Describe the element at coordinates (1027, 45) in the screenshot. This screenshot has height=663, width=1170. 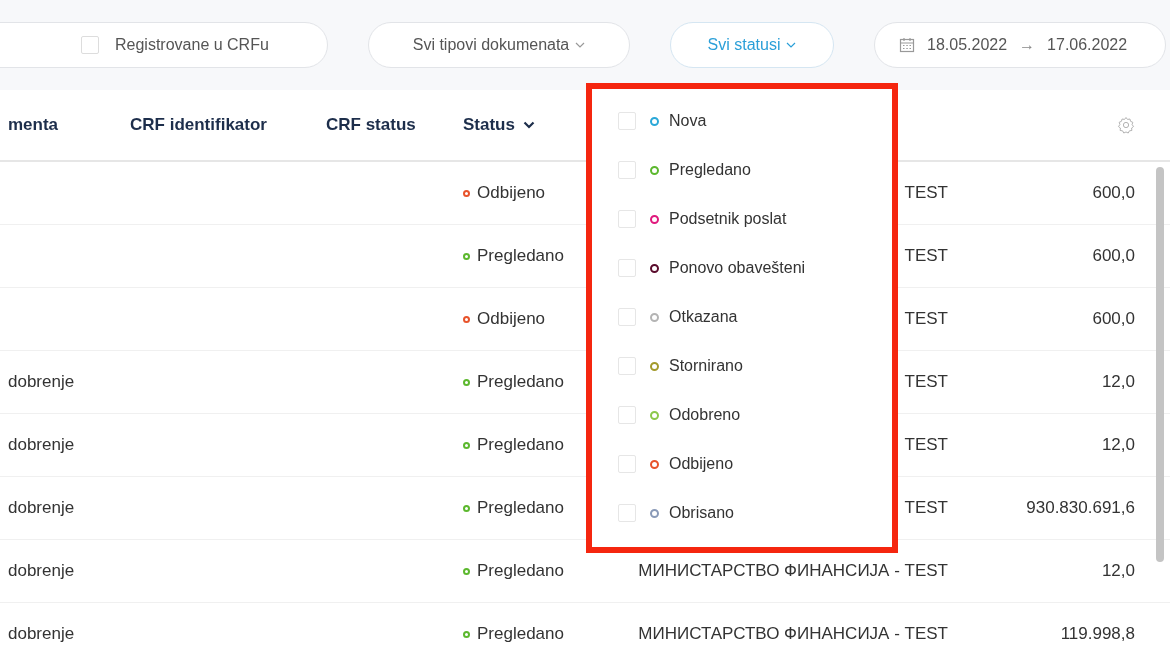
I see `arrow-text: →` at that location.